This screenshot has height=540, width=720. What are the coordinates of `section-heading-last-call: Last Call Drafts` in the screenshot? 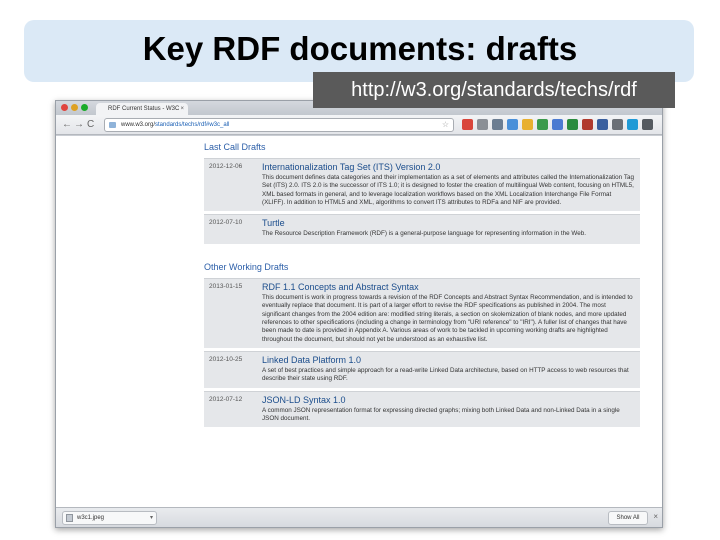 It's located at (422, 147).